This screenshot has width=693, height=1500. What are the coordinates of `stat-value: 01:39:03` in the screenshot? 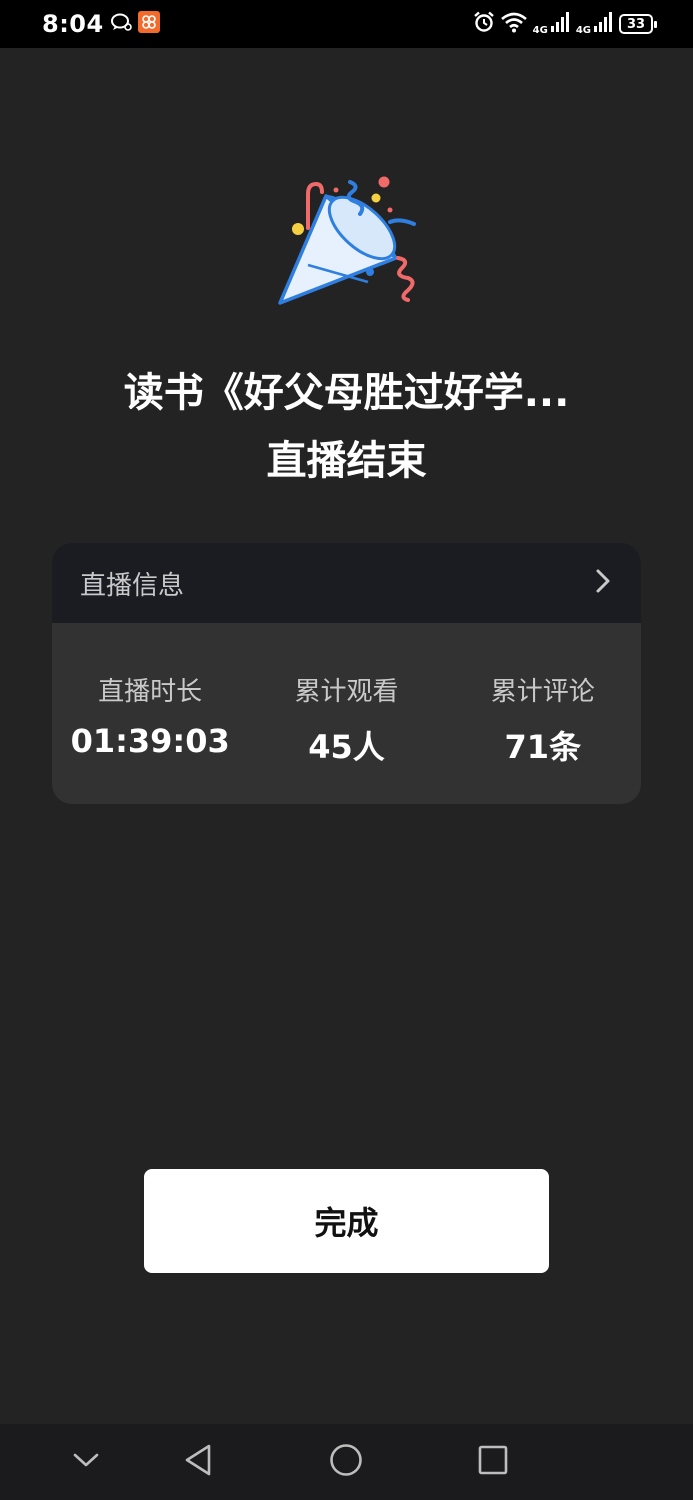 It's located at (150, 741).